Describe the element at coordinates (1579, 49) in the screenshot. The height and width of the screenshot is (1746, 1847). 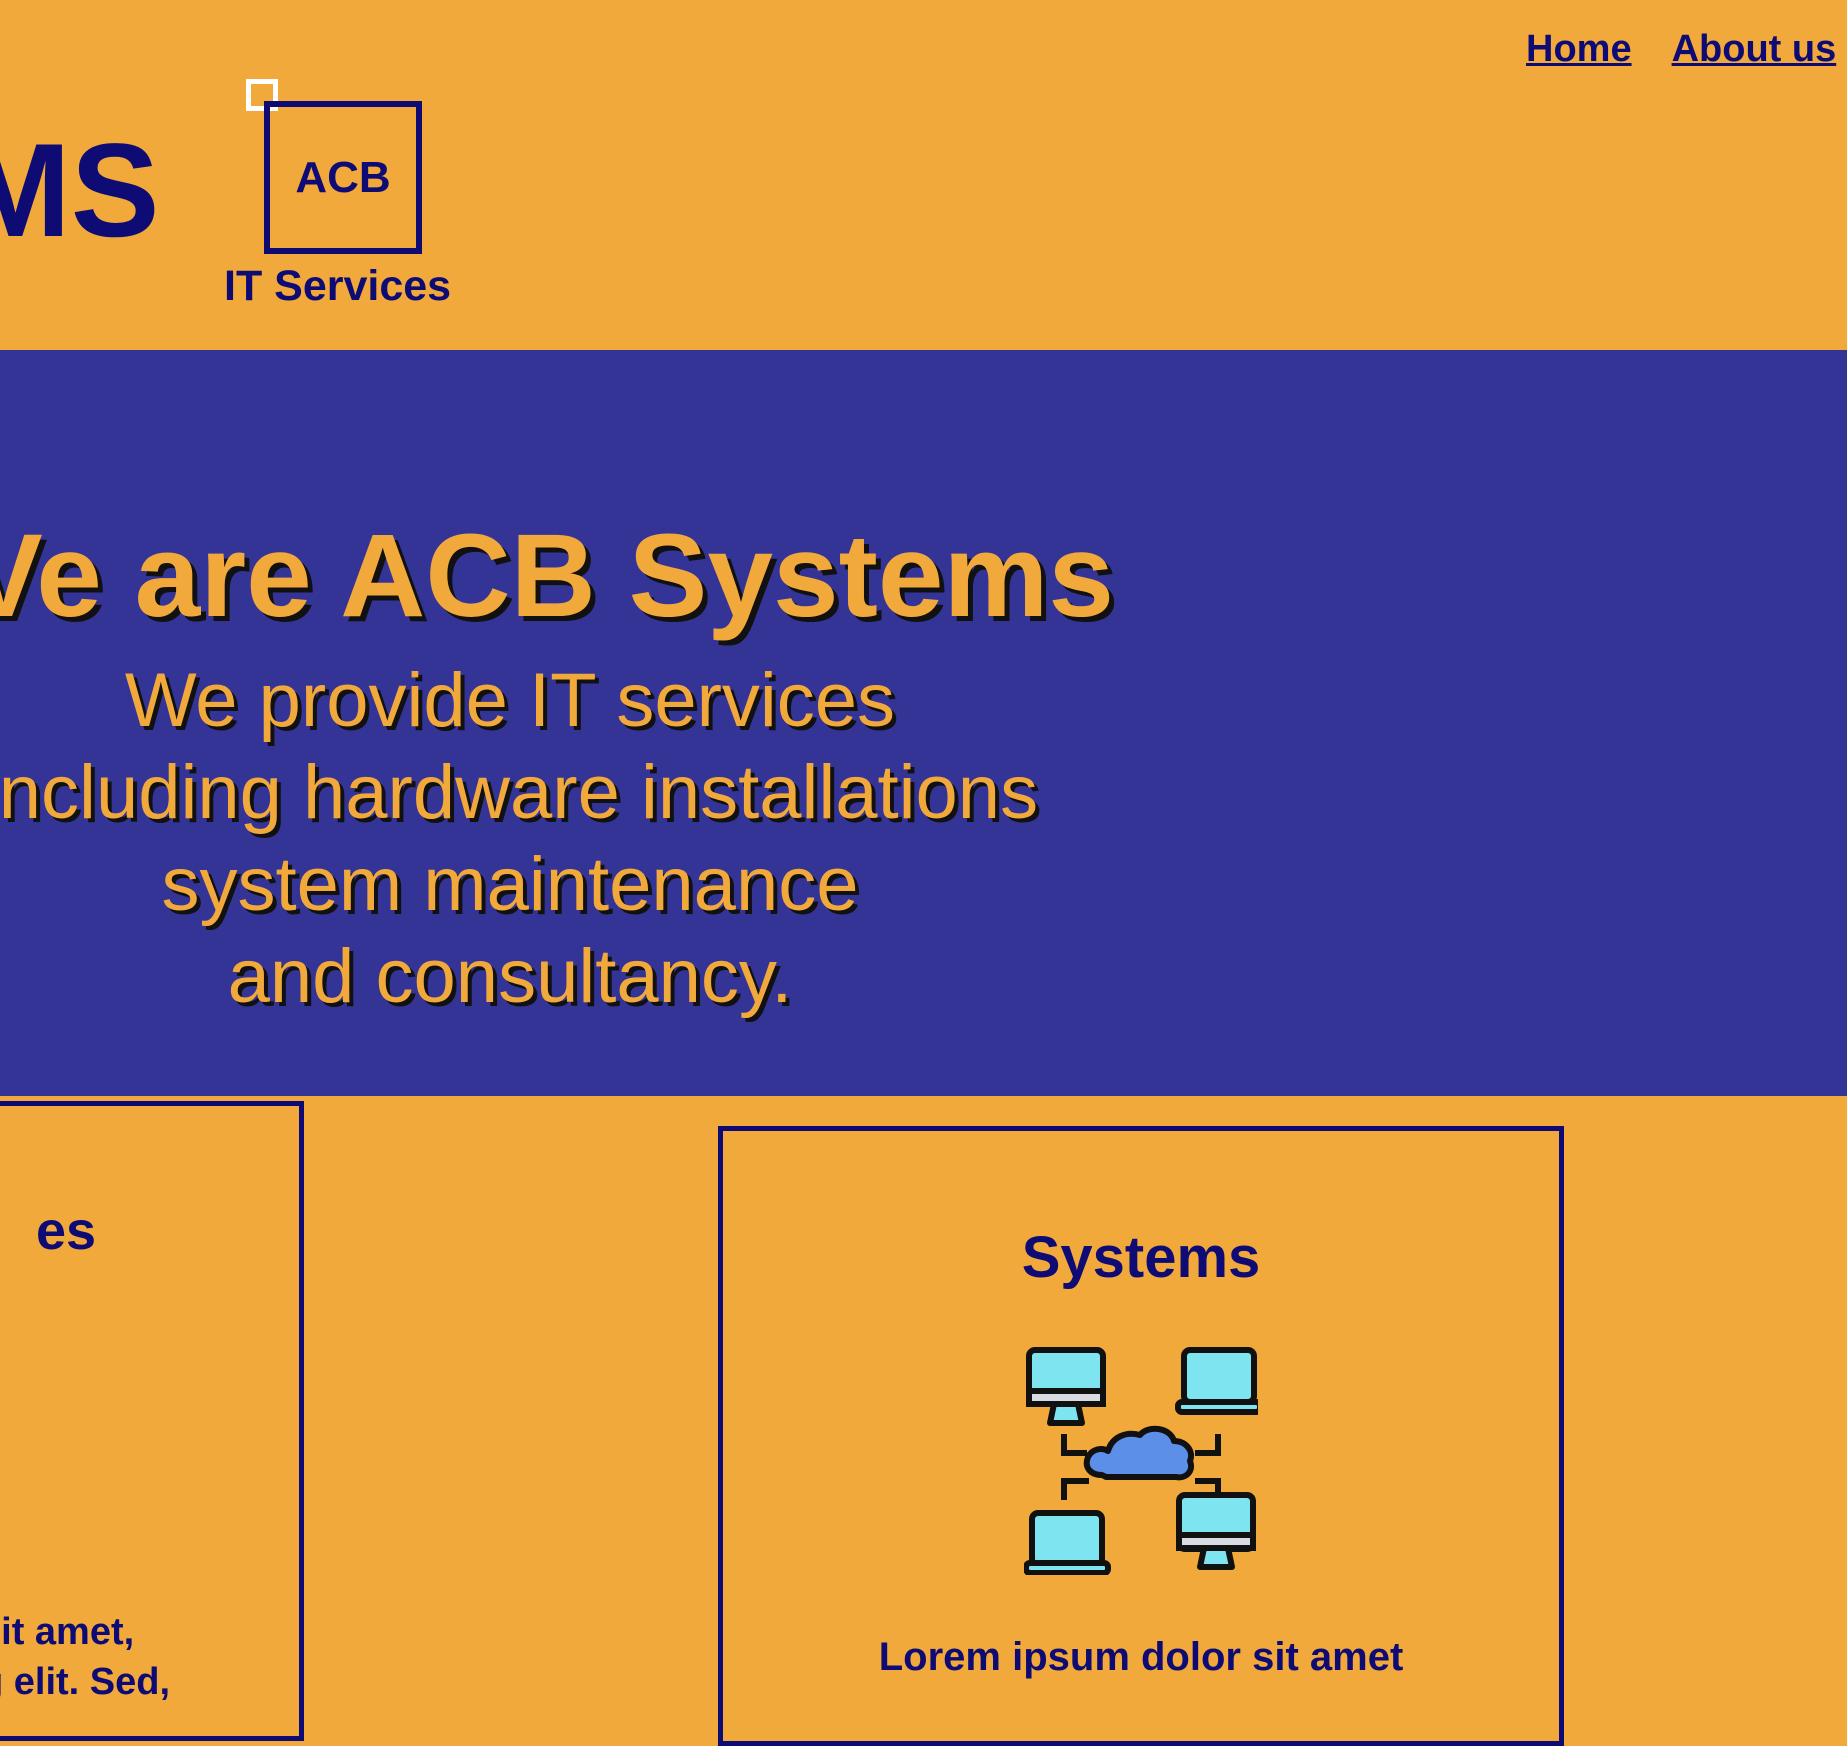
I see `nav-link-home: Home` at that location.